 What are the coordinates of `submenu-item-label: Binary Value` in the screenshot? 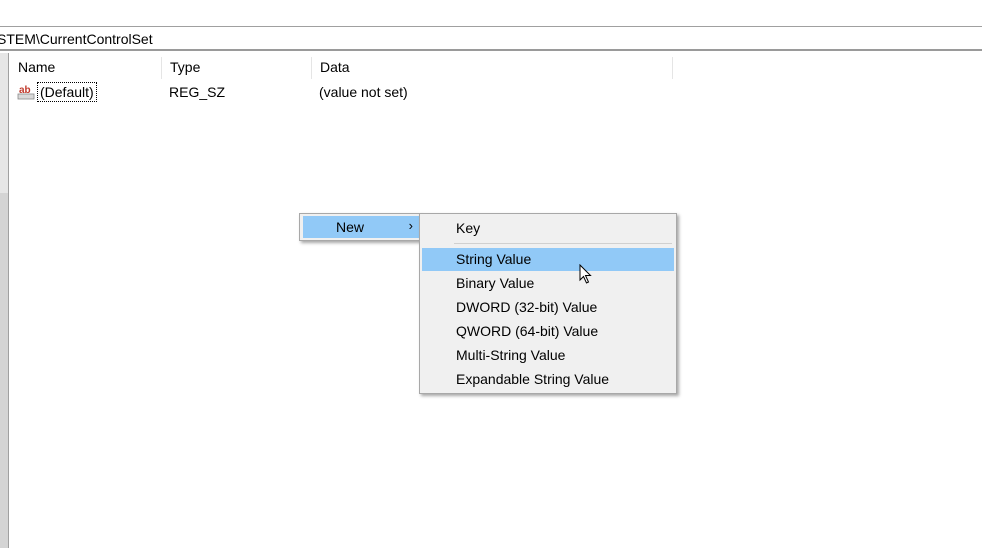 It's located at (495, 283).